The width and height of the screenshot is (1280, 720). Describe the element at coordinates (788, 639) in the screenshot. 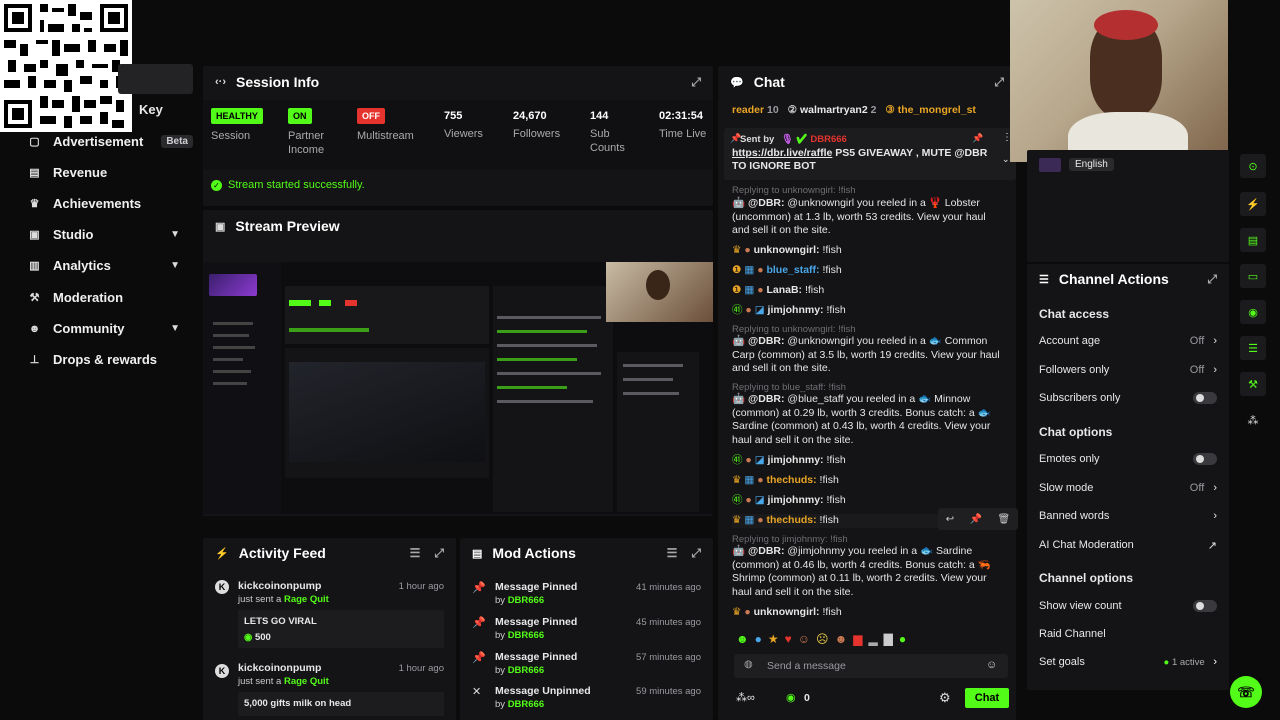

I see `emote-icon: ♥` at that location.